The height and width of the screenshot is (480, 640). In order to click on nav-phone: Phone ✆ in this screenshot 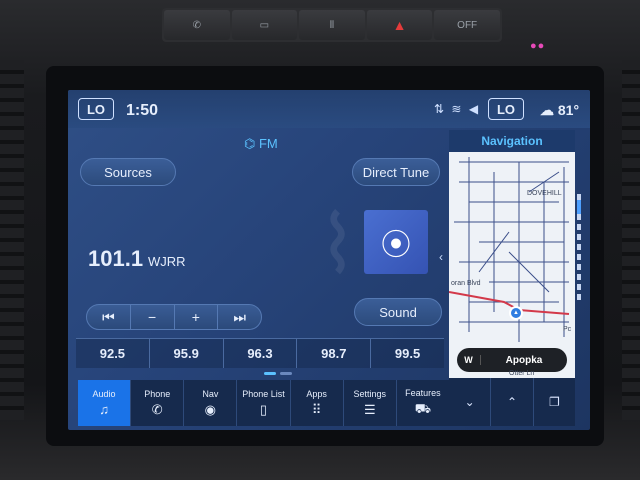, I will do `click(158, 403)`.